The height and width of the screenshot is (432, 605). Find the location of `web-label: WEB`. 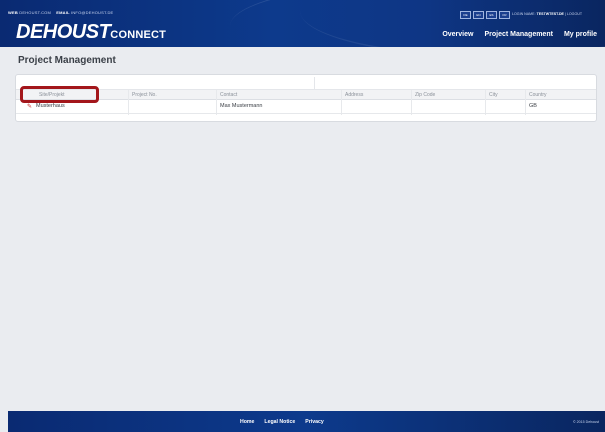

web-label: WEB is located at coordinates (13, 12).